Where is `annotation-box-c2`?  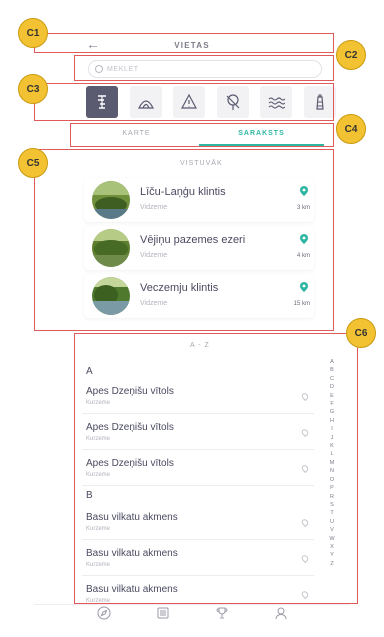
annotation-box-c2 is located at coordinates (204, 68).